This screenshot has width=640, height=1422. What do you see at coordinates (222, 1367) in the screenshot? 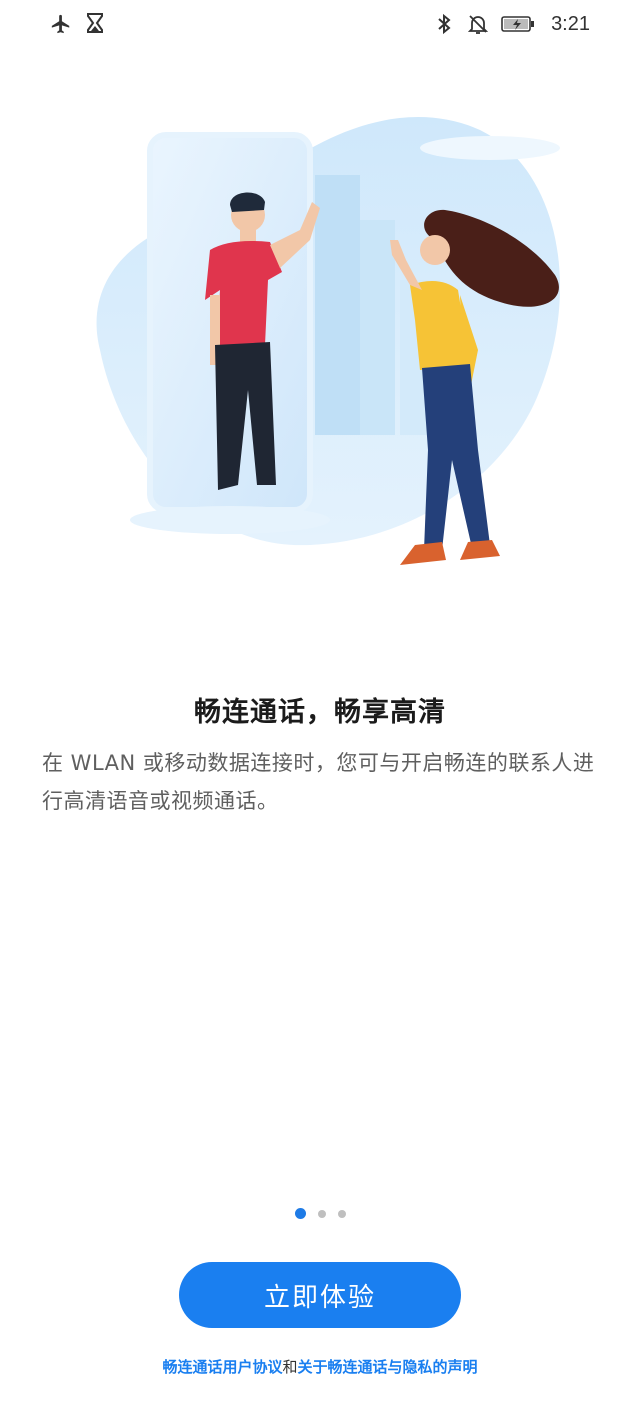
I see `user-agreement-link: 畅连通话用户协议` at bounding box center [222, 1367].